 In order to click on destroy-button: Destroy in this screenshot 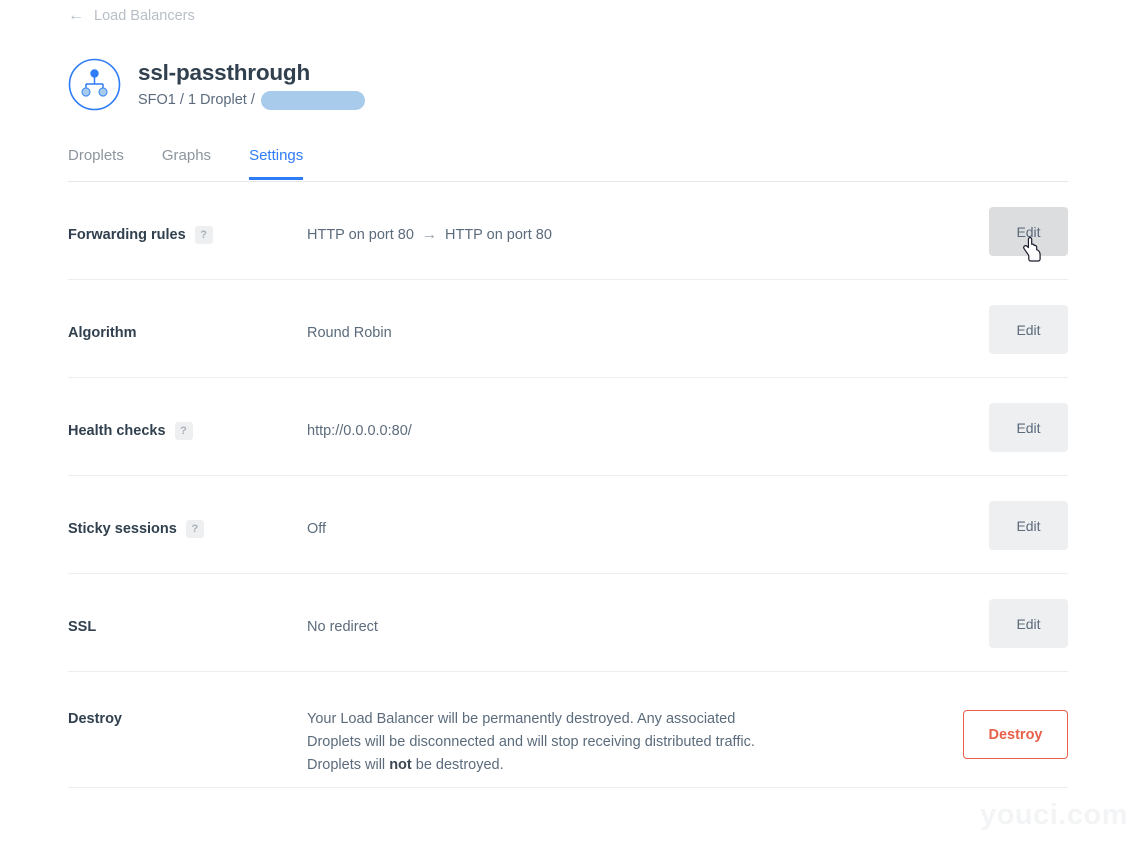, I will do `click(1015, 734)`.